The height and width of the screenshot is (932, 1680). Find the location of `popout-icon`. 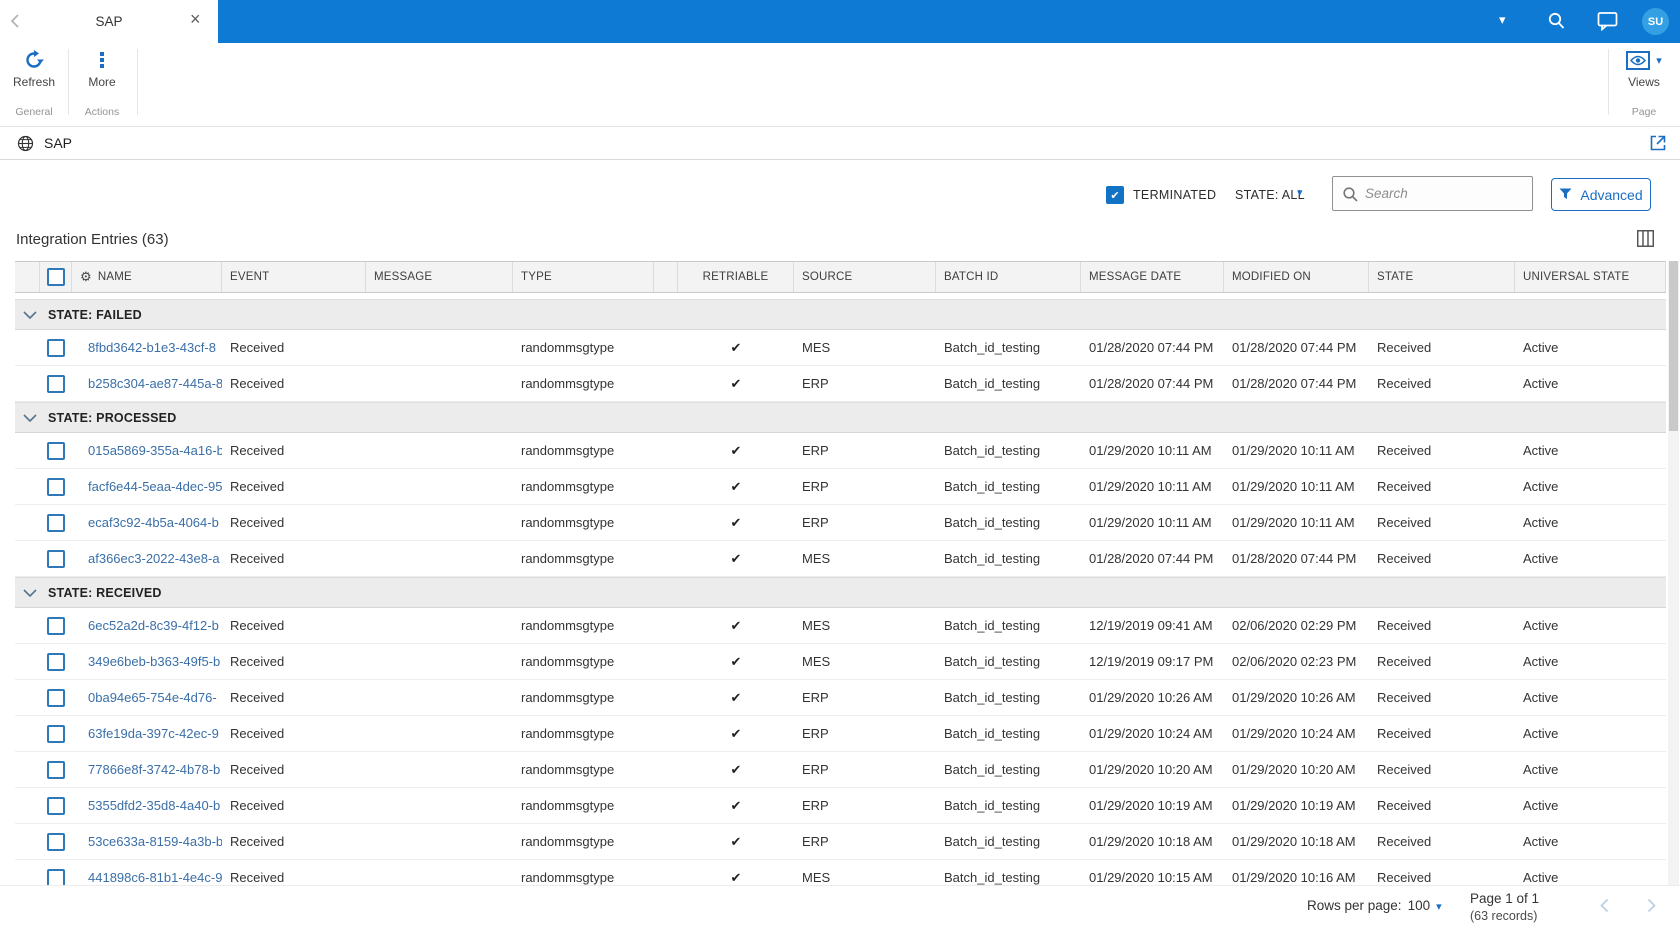

popout-icon is located at coordinates (1658, 145).